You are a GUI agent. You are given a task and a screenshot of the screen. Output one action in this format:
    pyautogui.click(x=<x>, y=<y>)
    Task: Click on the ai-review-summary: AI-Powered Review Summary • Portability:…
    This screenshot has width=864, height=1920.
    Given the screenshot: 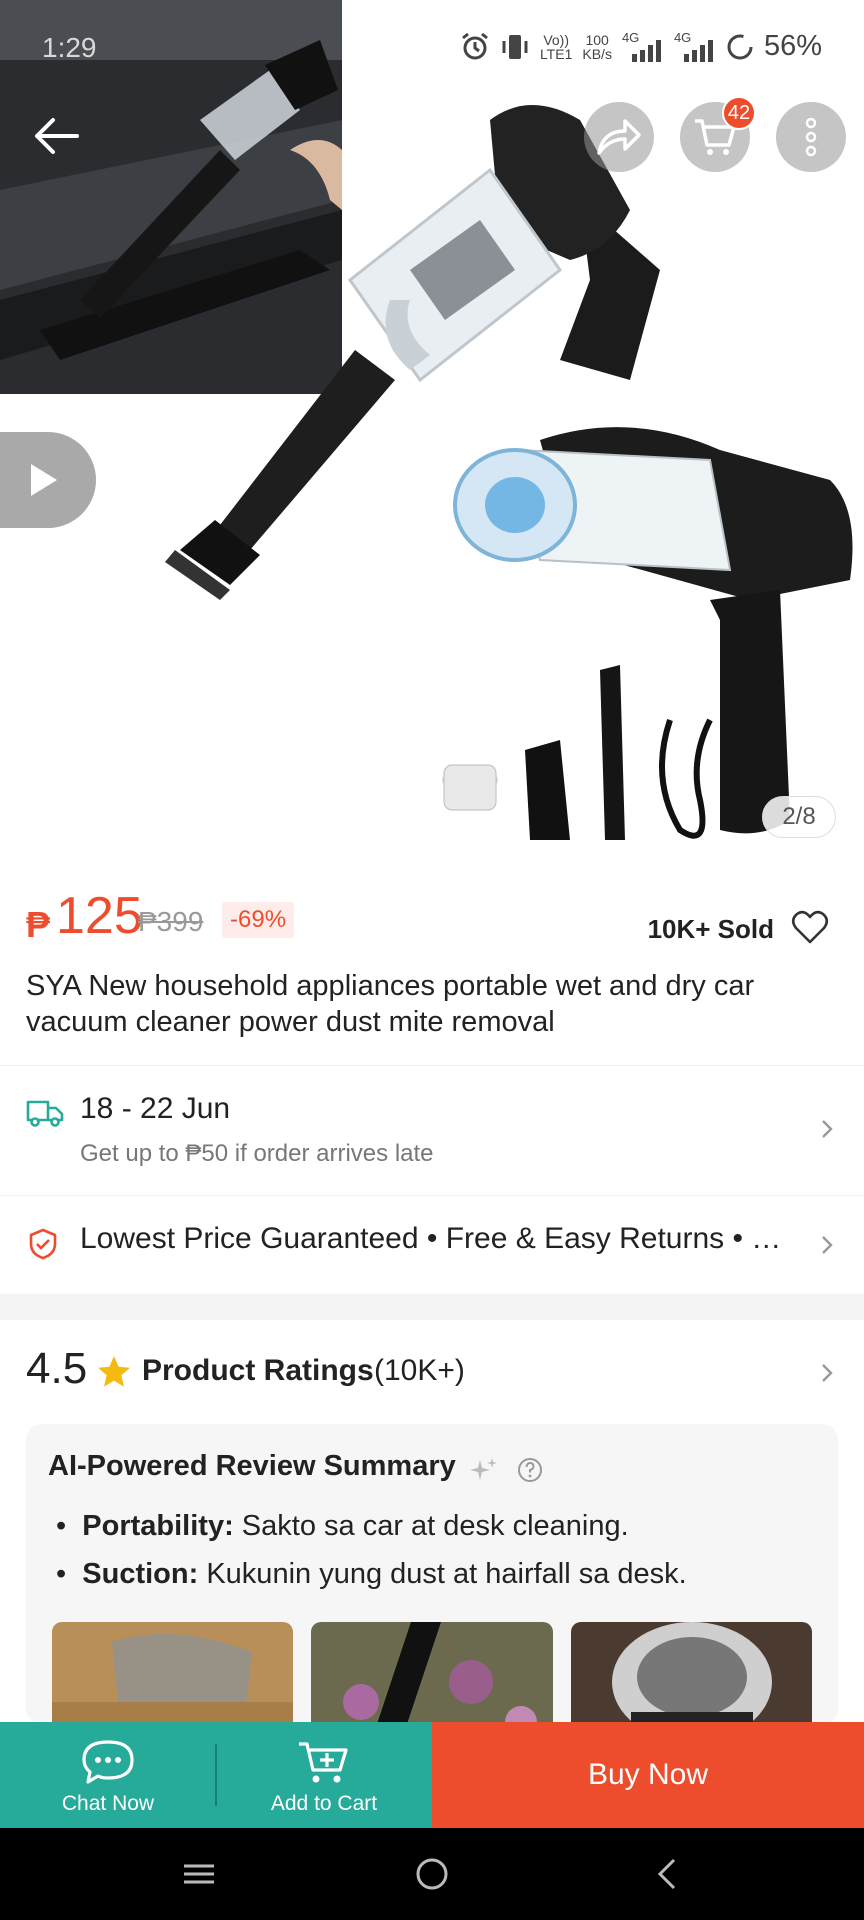 What is the action you would take?
    pyautogui.click(x=432, y=1574)
    